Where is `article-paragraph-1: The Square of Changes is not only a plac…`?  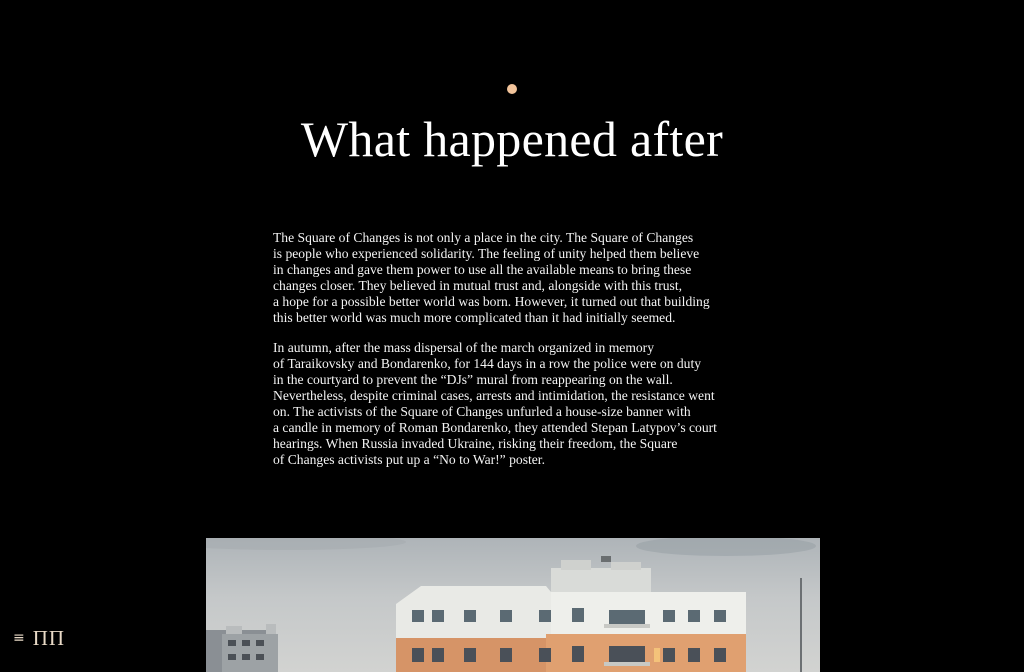
article-paragraph-1: The Square of Changes is not only a plac… is located at coordinates (491, 277).